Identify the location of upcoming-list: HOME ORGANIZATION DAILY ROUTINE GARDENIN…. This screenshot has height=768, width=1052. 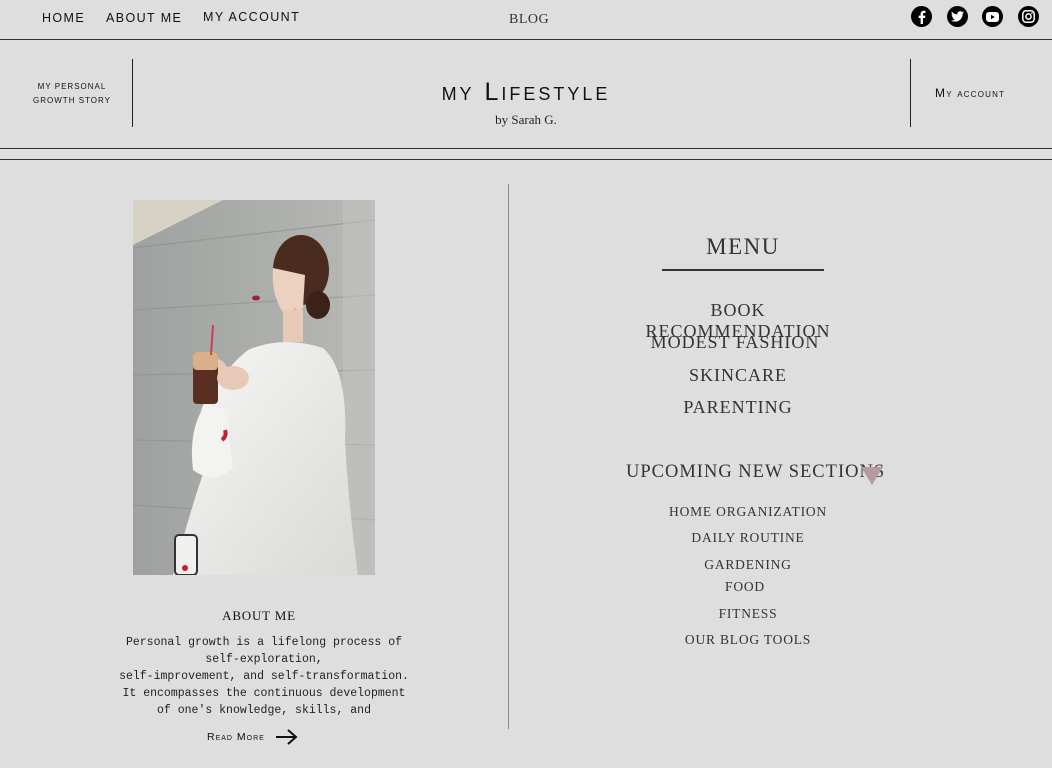
(748, 580).